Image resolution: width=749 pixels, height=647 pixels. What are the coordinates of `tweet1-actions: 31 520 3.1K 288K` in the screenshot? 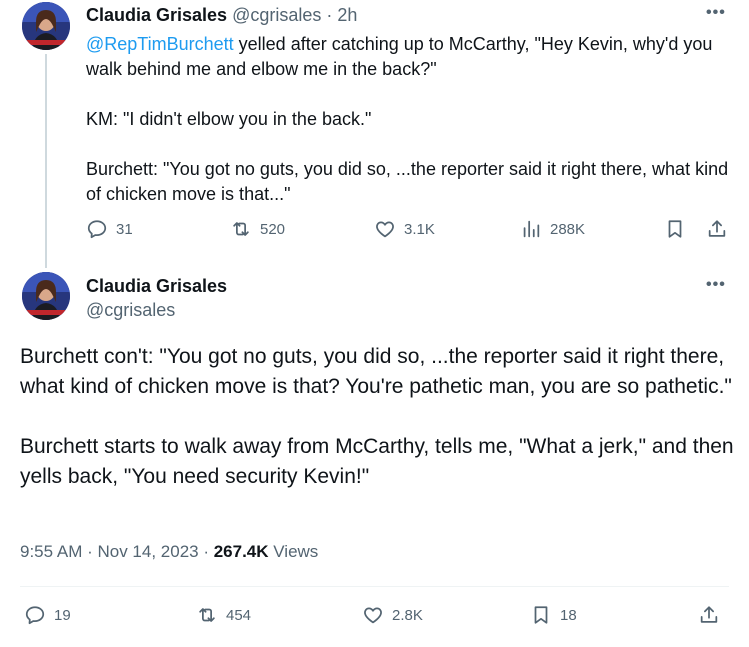 It's located at (411, 232).